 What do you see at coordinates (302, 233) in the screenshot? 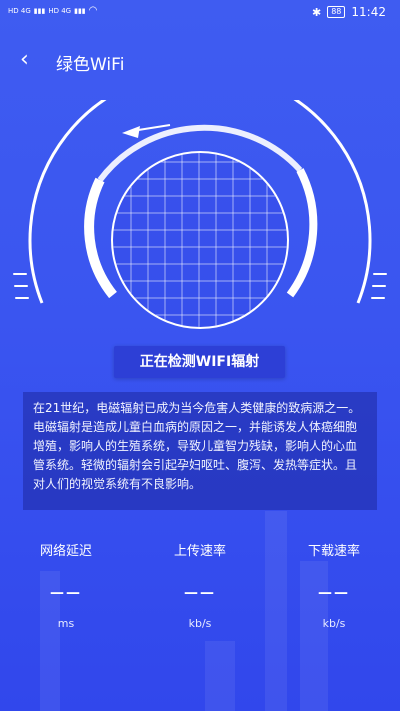
I see `gauge-ring-right` at bounding box center [302, 233].